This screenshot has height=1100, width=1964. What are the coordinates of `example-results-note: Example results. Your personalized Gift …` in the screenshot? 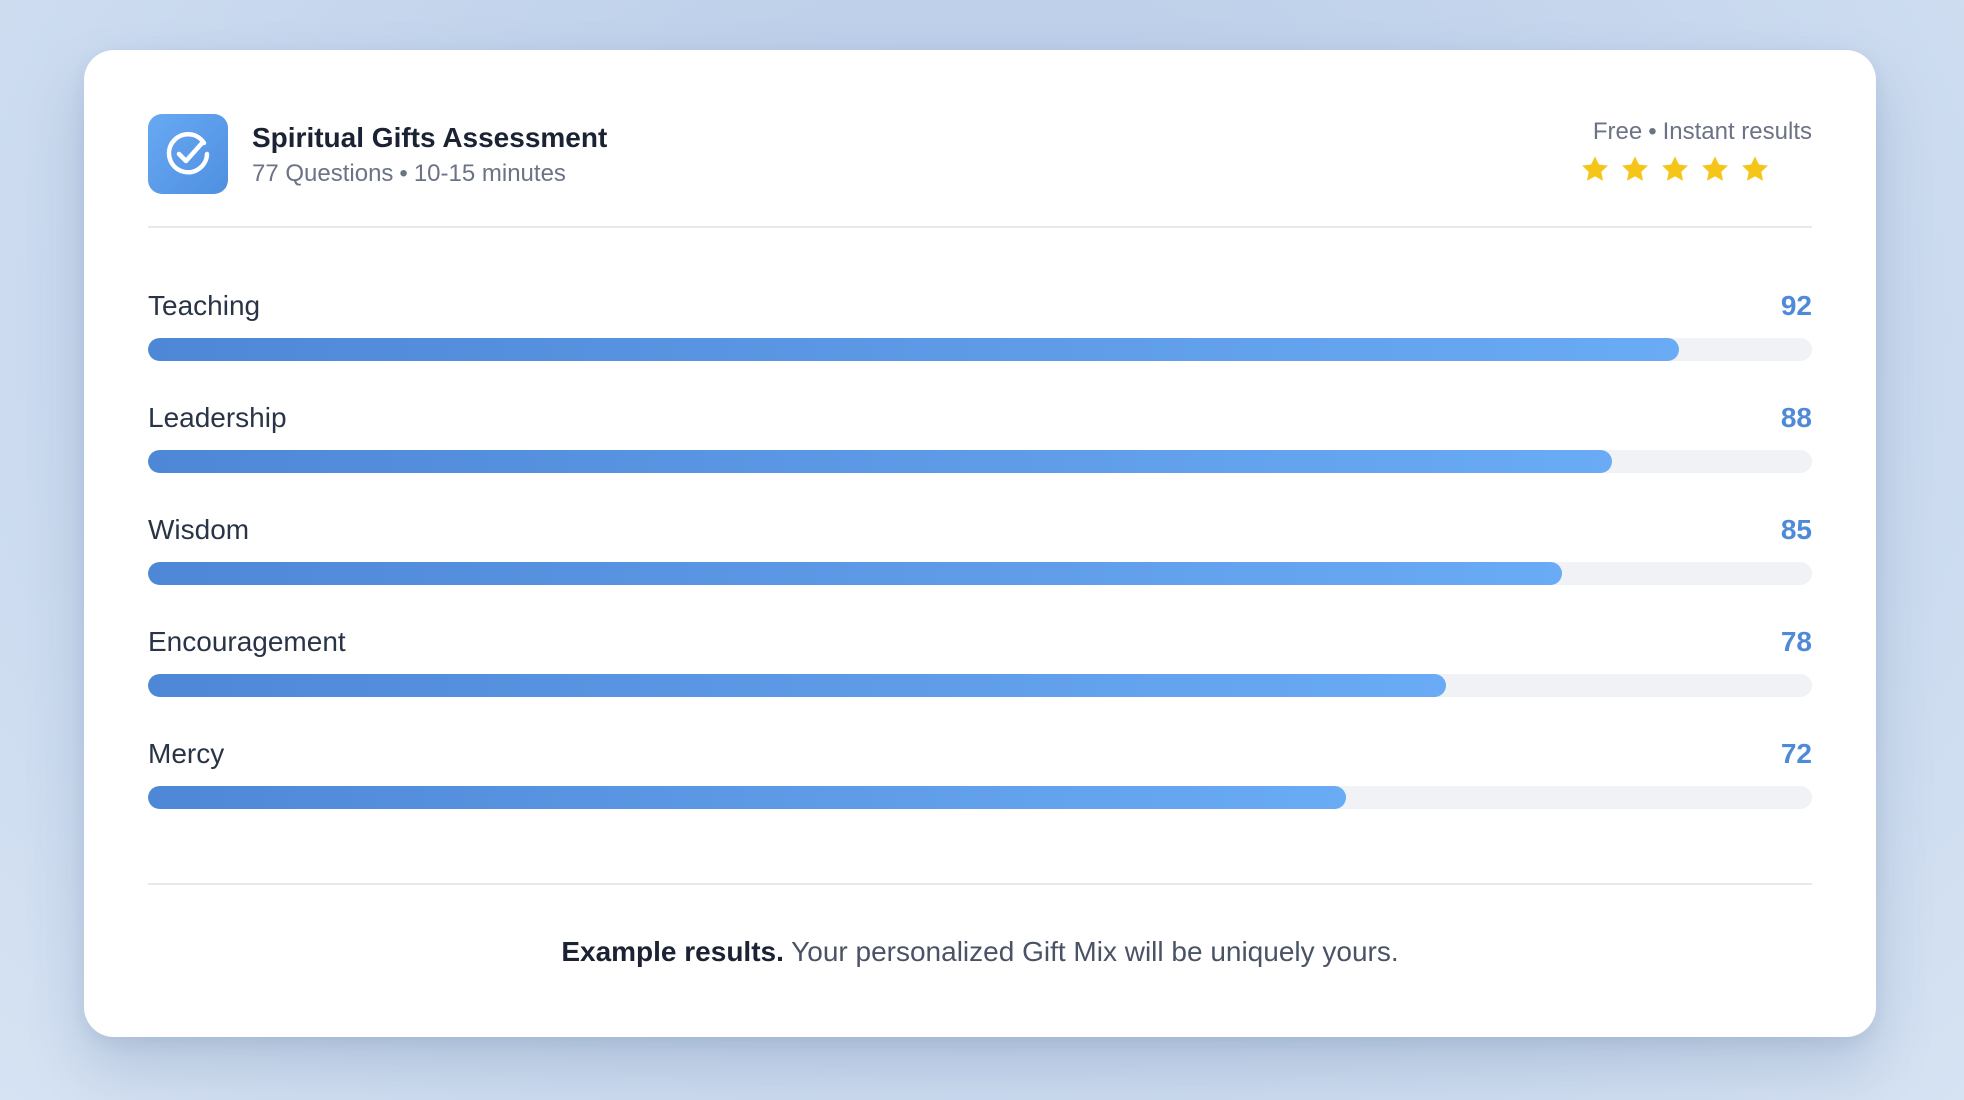 It's located at (980, 952).